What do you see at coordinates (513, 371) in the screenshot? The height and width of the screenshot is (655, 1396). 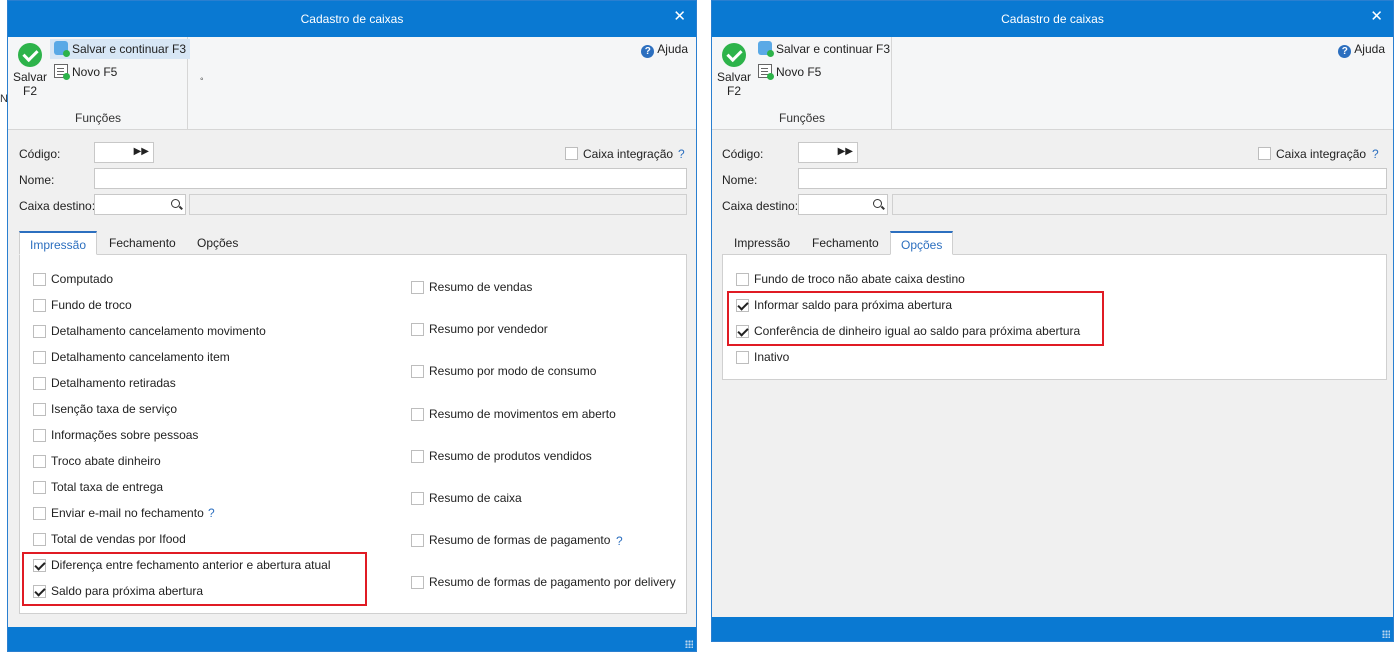 I see `checkbox-label: Resumo por modo de consumo` at bounding box center [513, 371].